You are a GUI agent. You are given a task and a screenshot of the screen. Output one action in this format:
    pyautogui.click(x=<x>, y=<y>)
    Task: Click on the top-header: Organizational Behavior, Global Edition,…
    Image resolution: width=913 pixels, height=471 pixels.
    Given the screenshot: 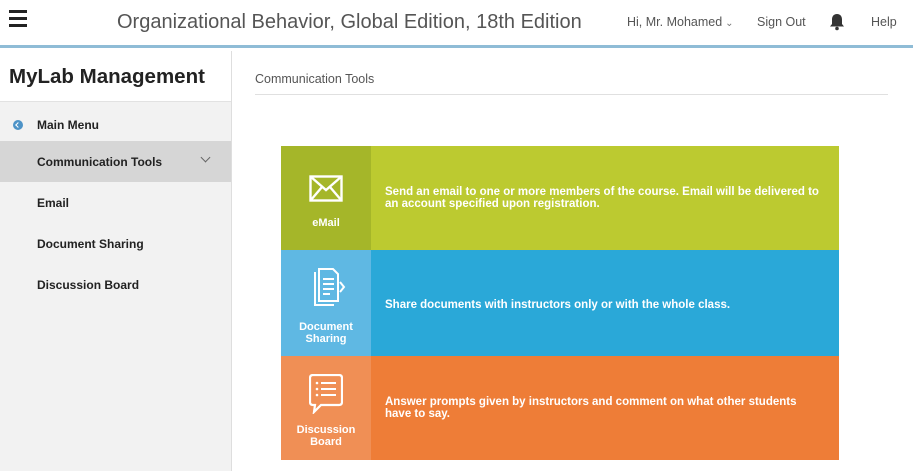 What is the action you would take?
    pyautogui.click(x=456, y=24)
    